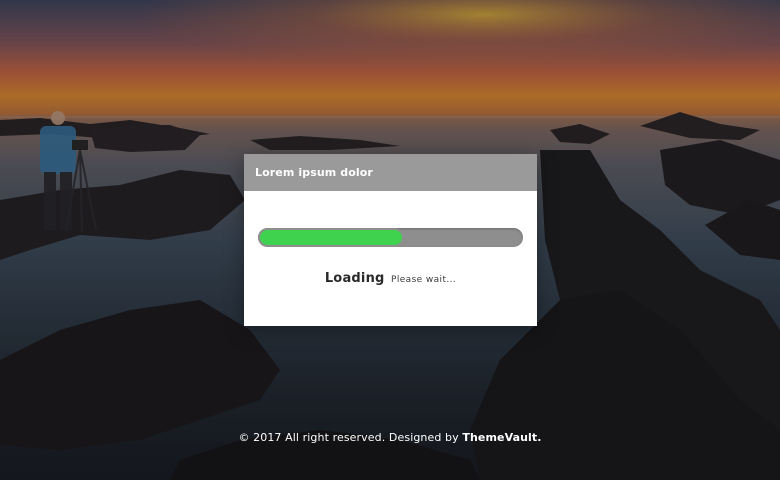  Describe the element at coordinates (348, 437) in the screenshot. I see `copyright-text: © 2017 All right reserved. Designed by` at that location.